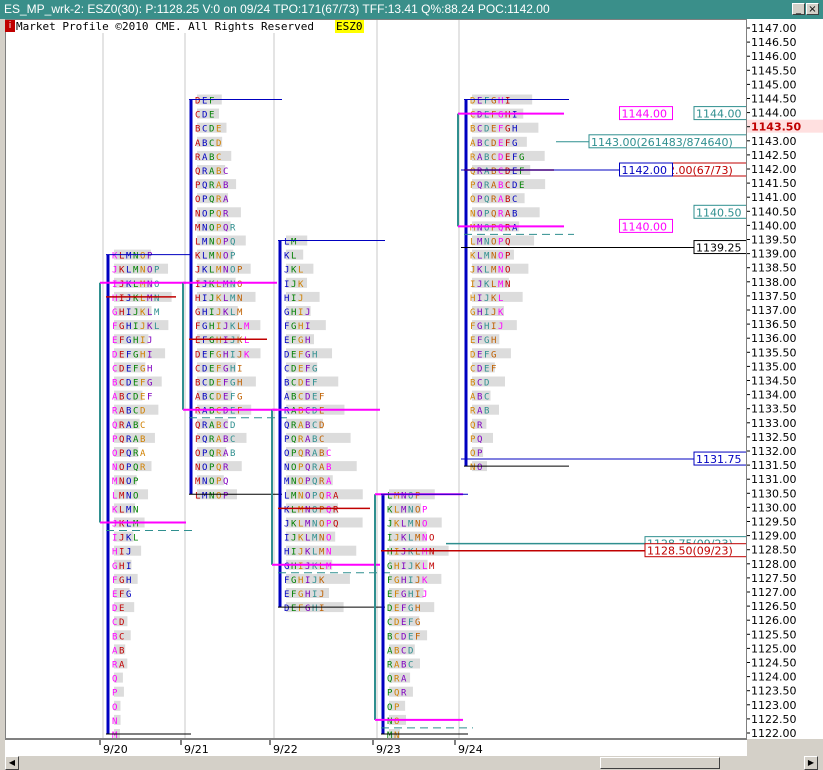  I want to click on scroll-right-icon: ▶, so click(811, 763).